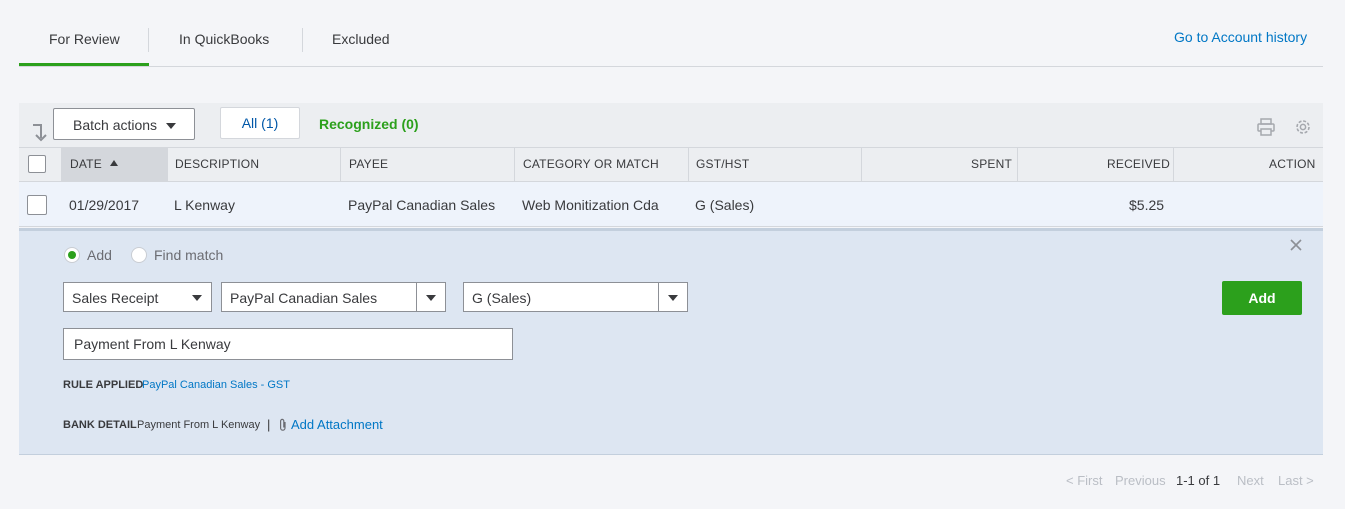  I want to click on gear-icon, so click(1303, 127).